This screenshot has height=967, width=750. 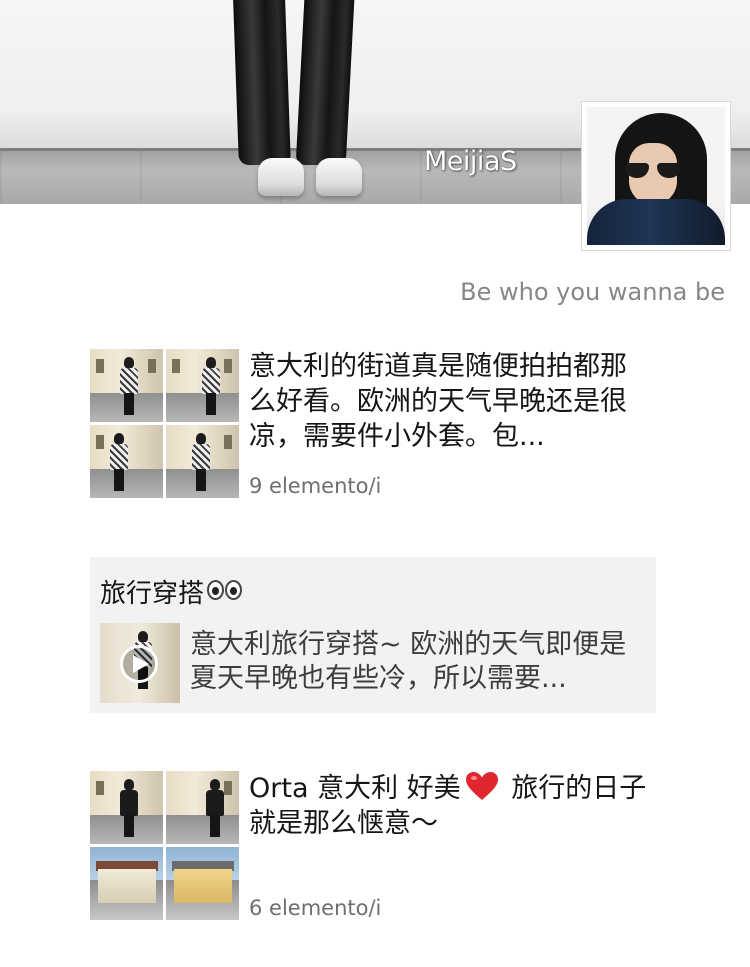 I want to click on cover-leg-left, so click(x=262, y=82).